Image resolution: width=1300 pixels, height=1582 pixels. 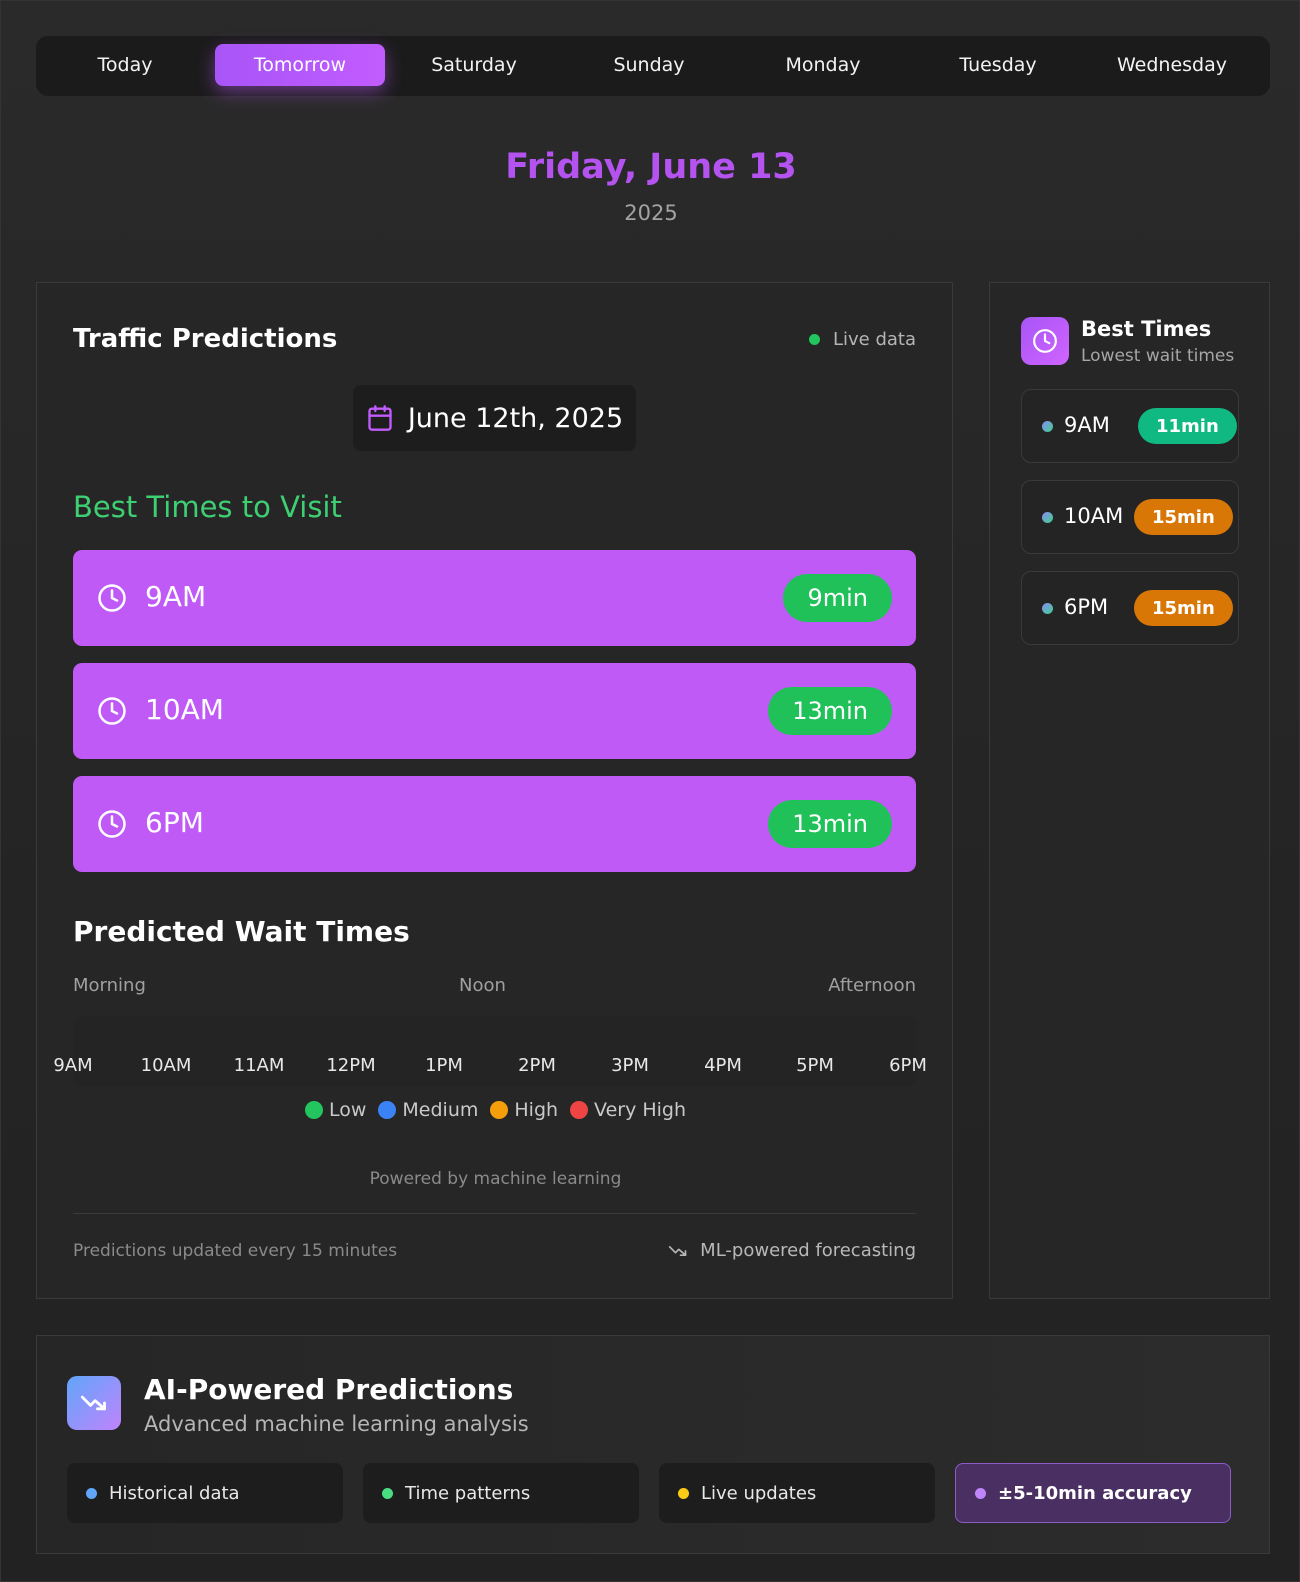 What do you see at coordinates (351, 1065) in the screenshot?
I see `hour-label: 12PM` at bounding box center [351, 1065].